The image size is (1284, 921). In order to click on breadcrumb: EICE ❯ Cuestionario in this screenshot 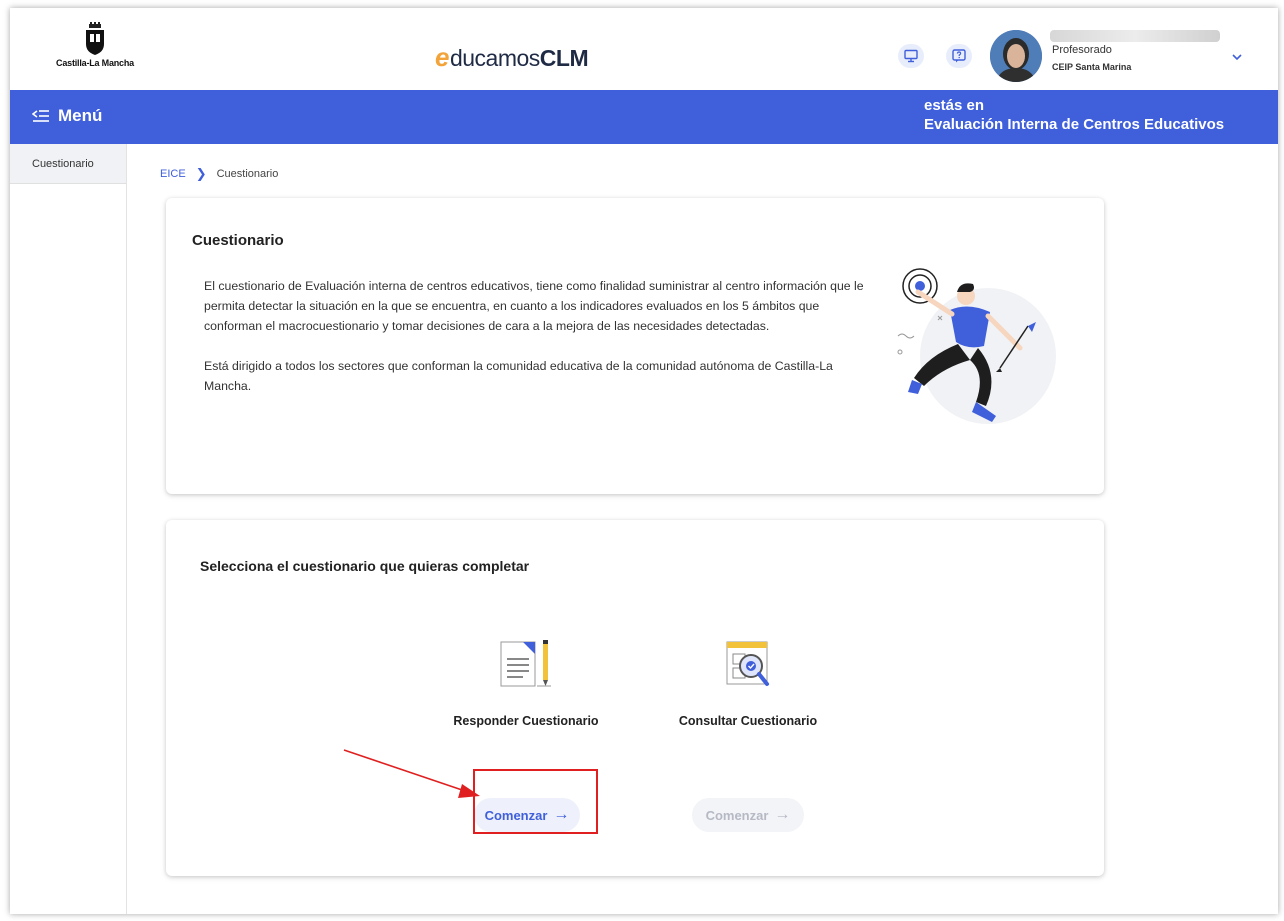, I will do `click(219, 174)`.